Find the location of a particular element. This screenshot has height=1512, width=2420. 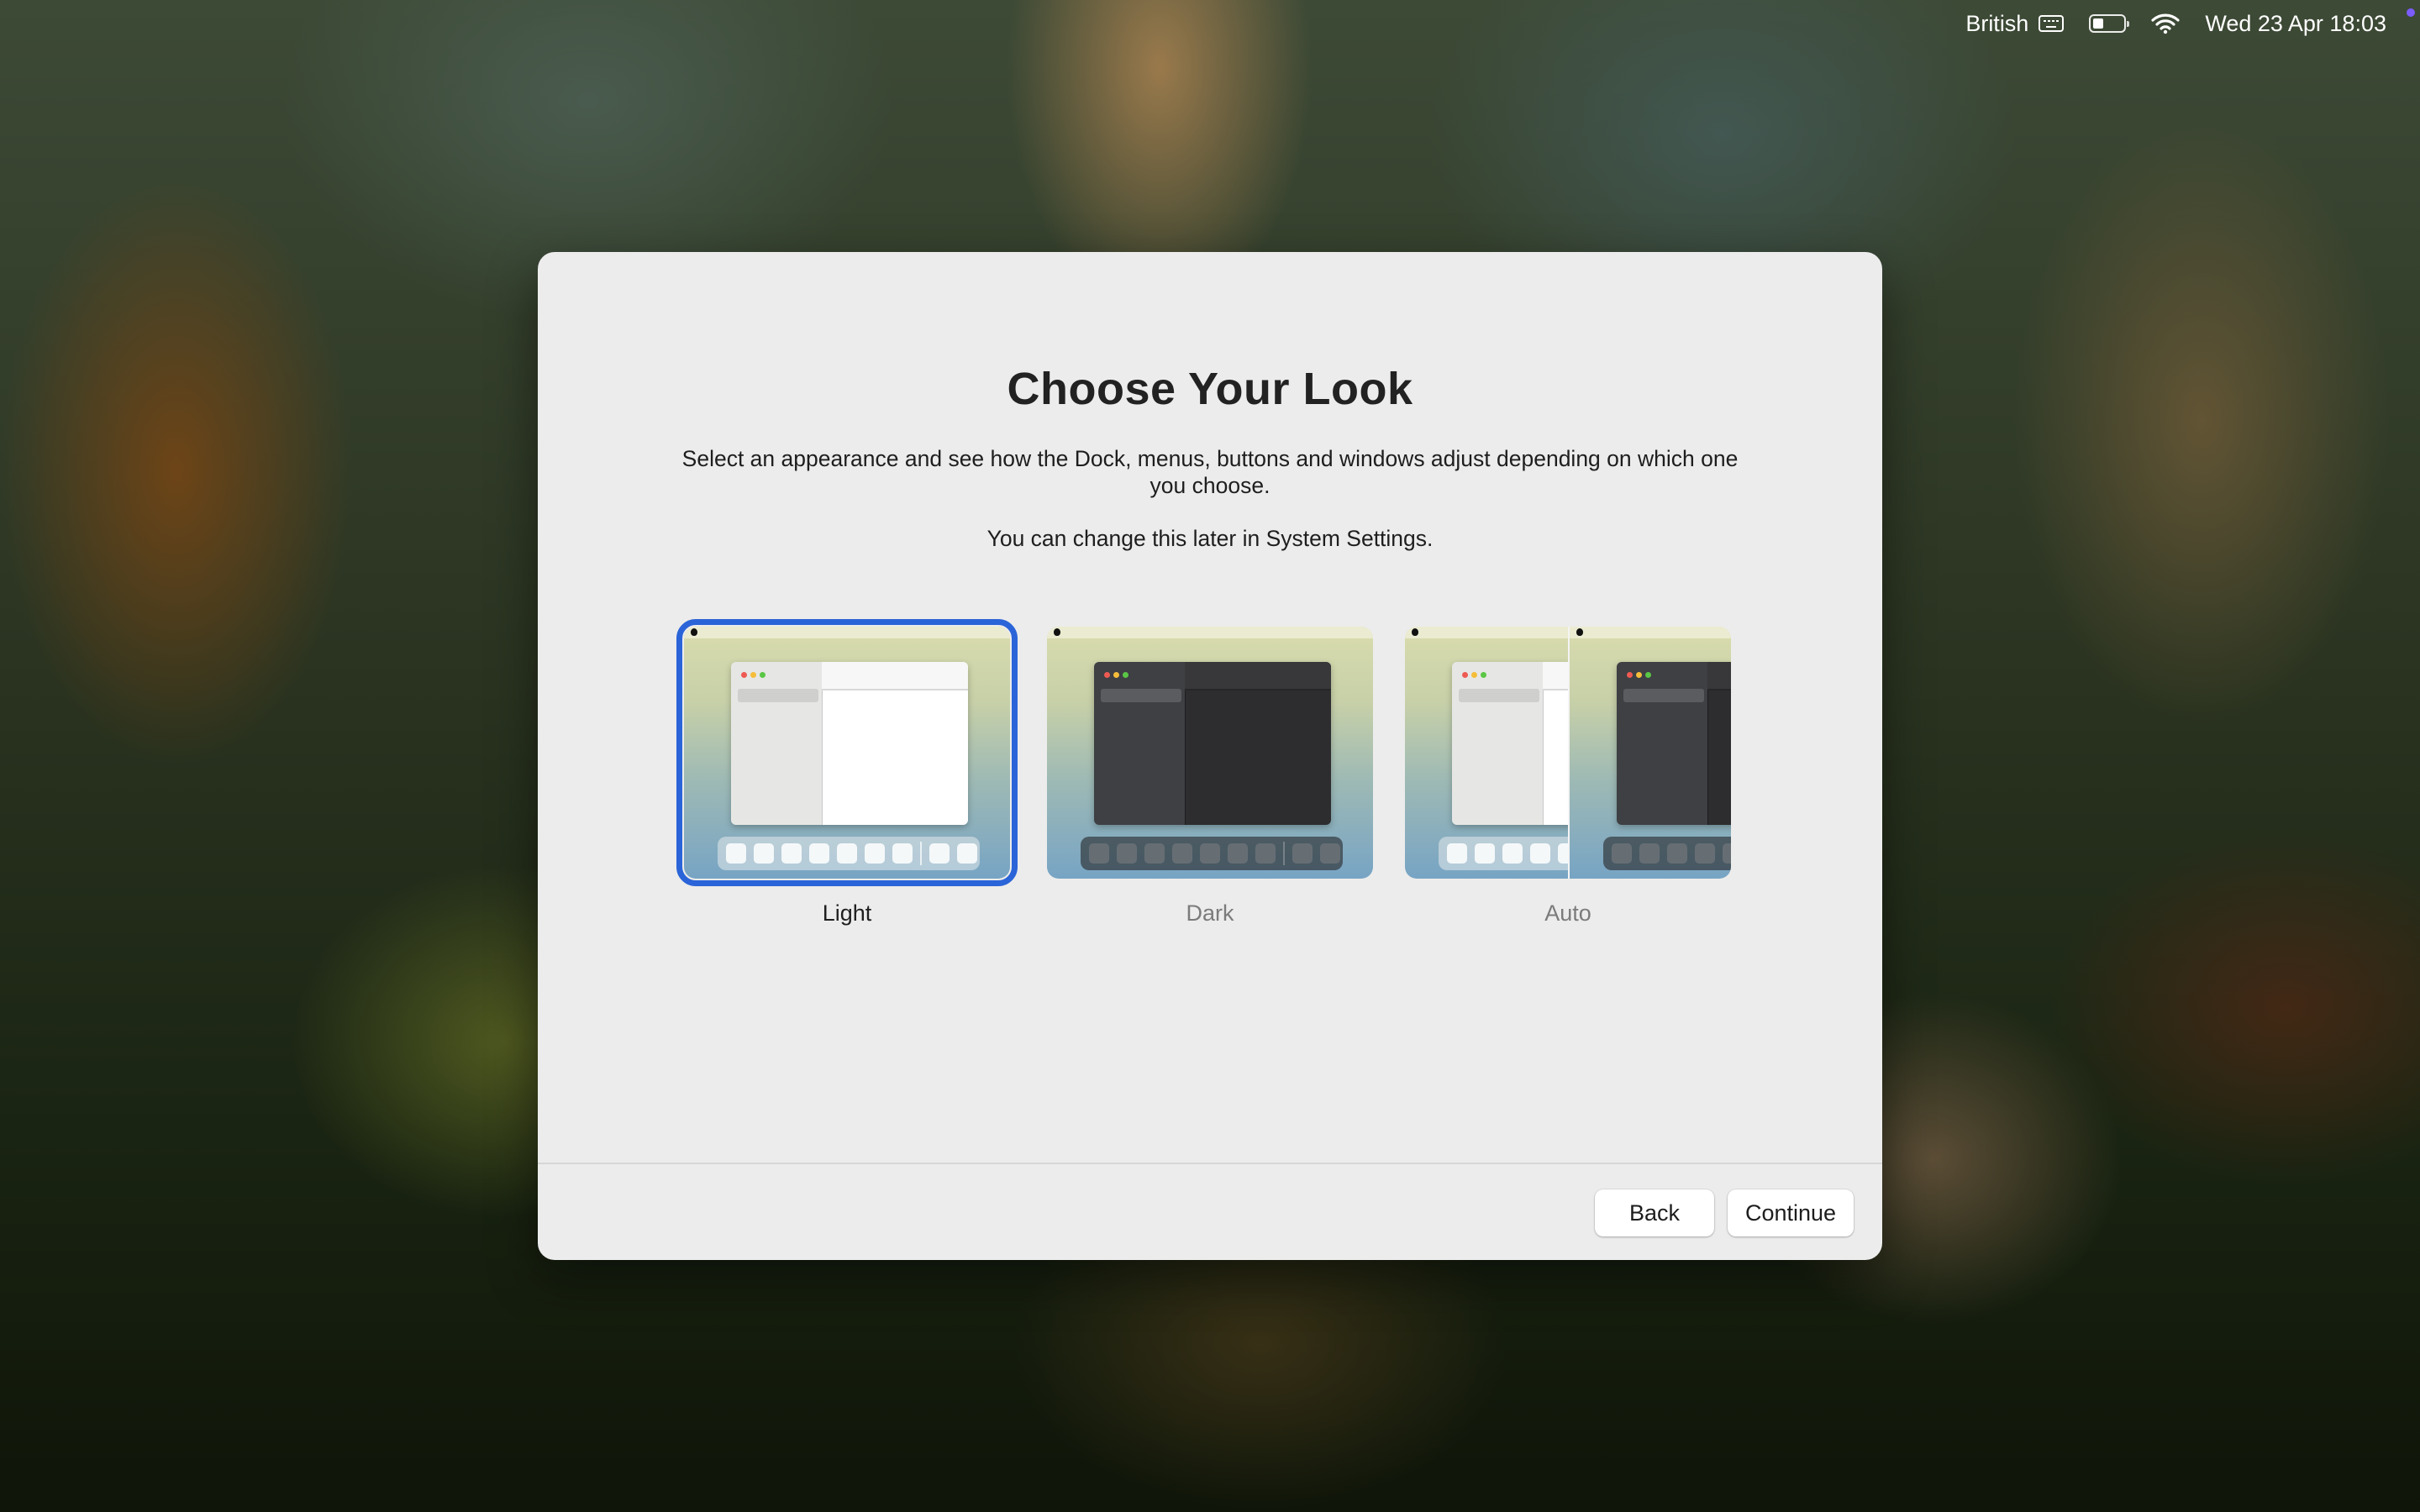

thumbnail-light-half is located at coordinates (1486, 753).